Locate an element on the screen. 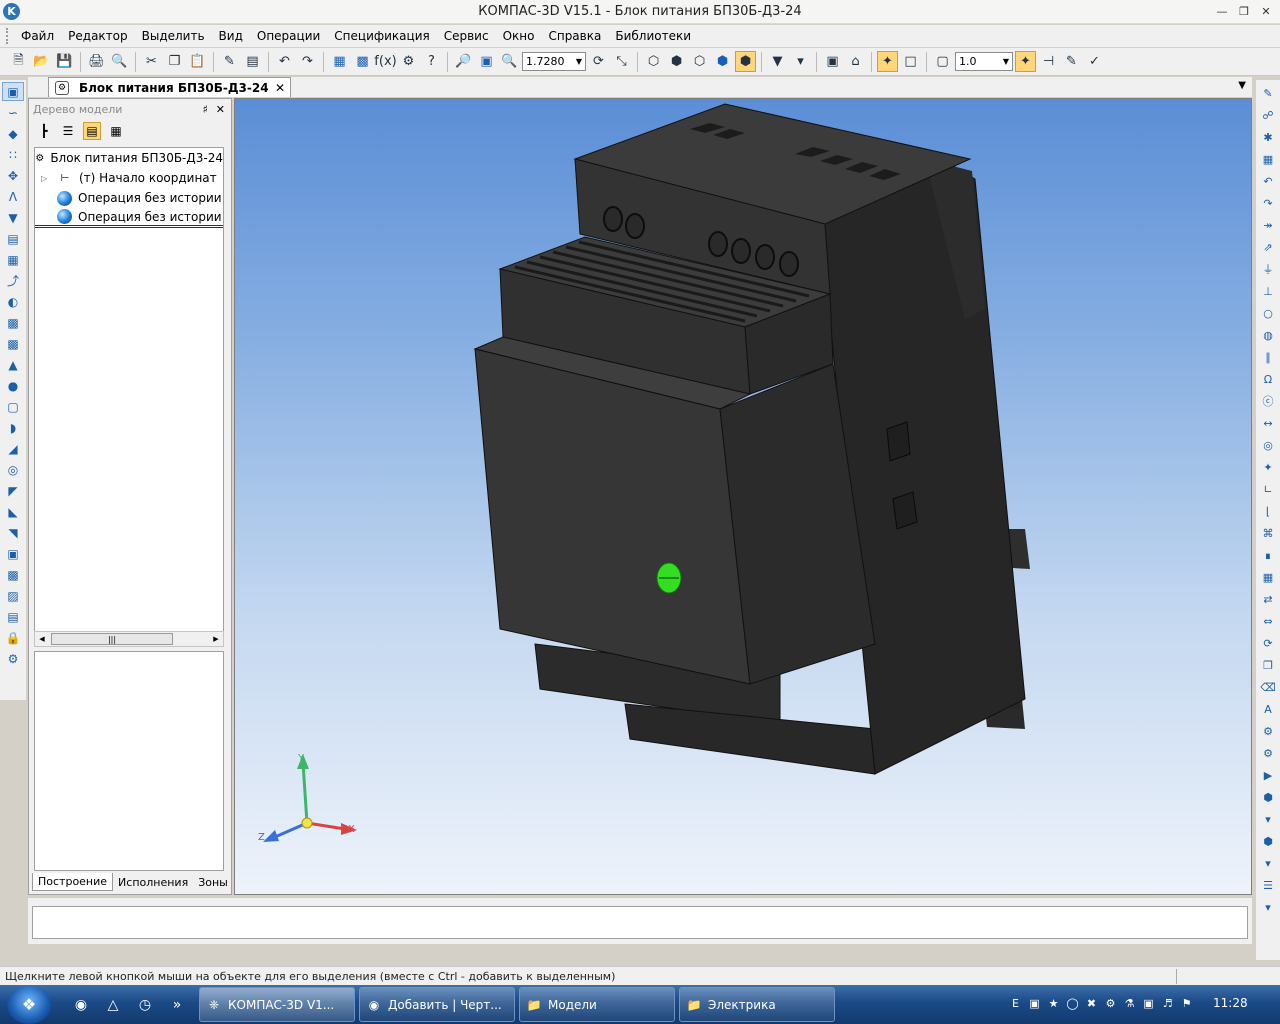 The image size is (1280, 1024). menu-help: Справка is located at coordinates (574, 36).